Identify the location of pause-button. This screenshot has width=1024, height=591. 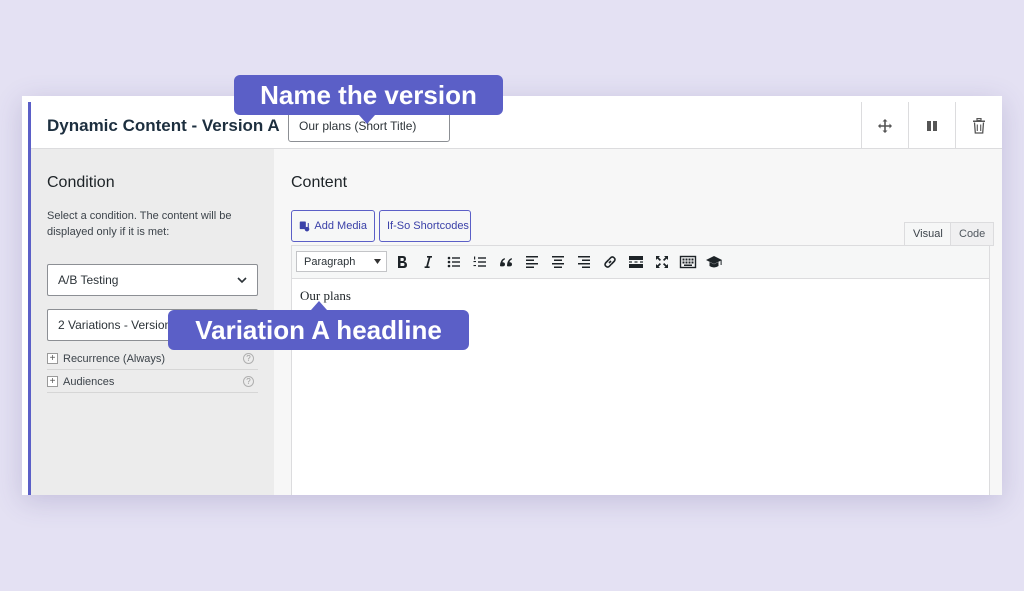
(931, 125).